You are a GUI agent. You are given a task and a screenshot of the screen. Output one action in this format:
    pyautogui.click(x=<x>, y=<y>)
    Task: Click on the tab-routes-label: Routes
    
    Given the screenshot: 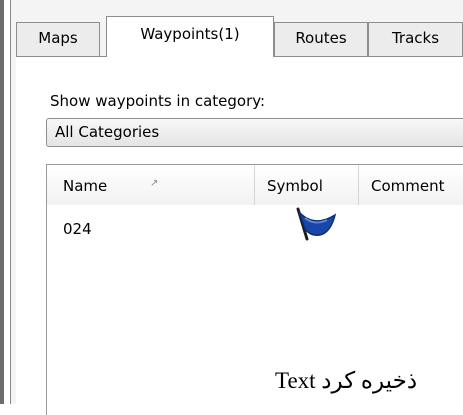 What is the action you would take?
    pyautogui.click(x=321, y=38)
    